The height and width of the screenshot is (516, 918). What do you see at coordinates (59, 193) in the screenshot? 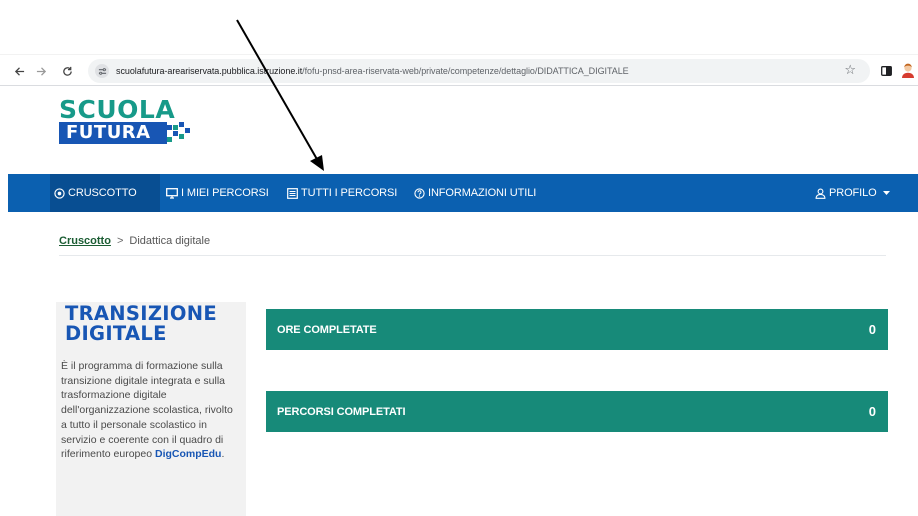
I see `dashboard-icon` at bounding box center [59, 193].